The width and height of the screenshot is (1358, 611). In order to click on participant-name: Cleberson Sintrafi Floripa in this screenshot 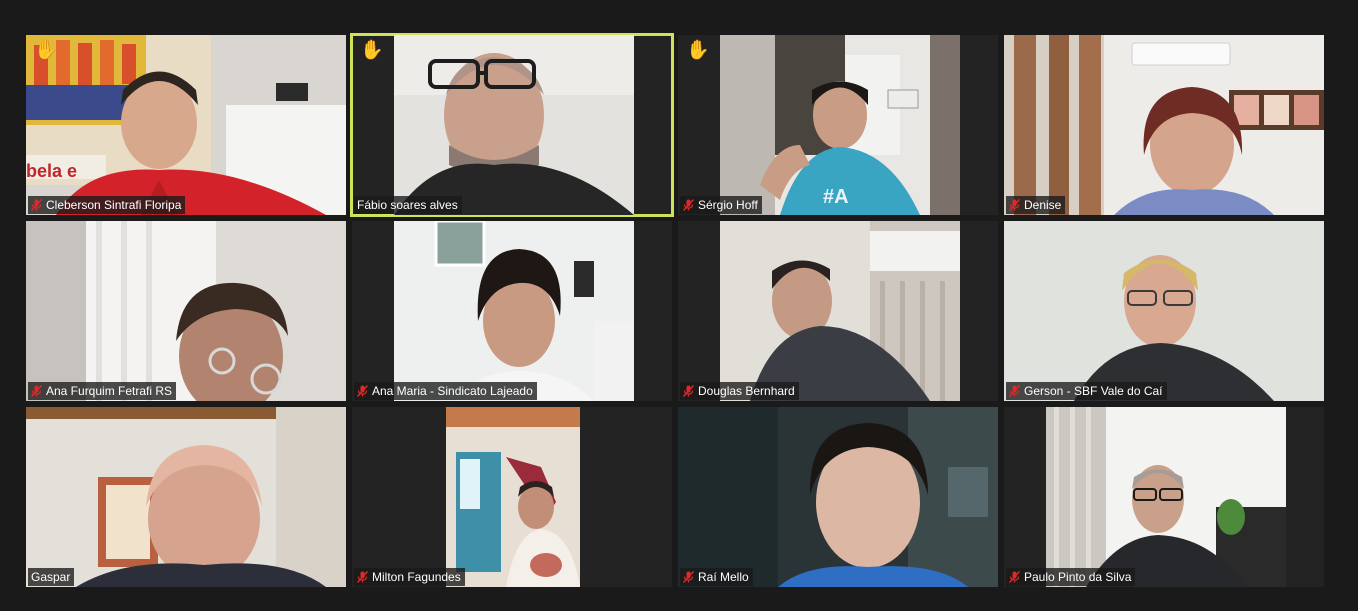, I will do `click(114, 205)`.